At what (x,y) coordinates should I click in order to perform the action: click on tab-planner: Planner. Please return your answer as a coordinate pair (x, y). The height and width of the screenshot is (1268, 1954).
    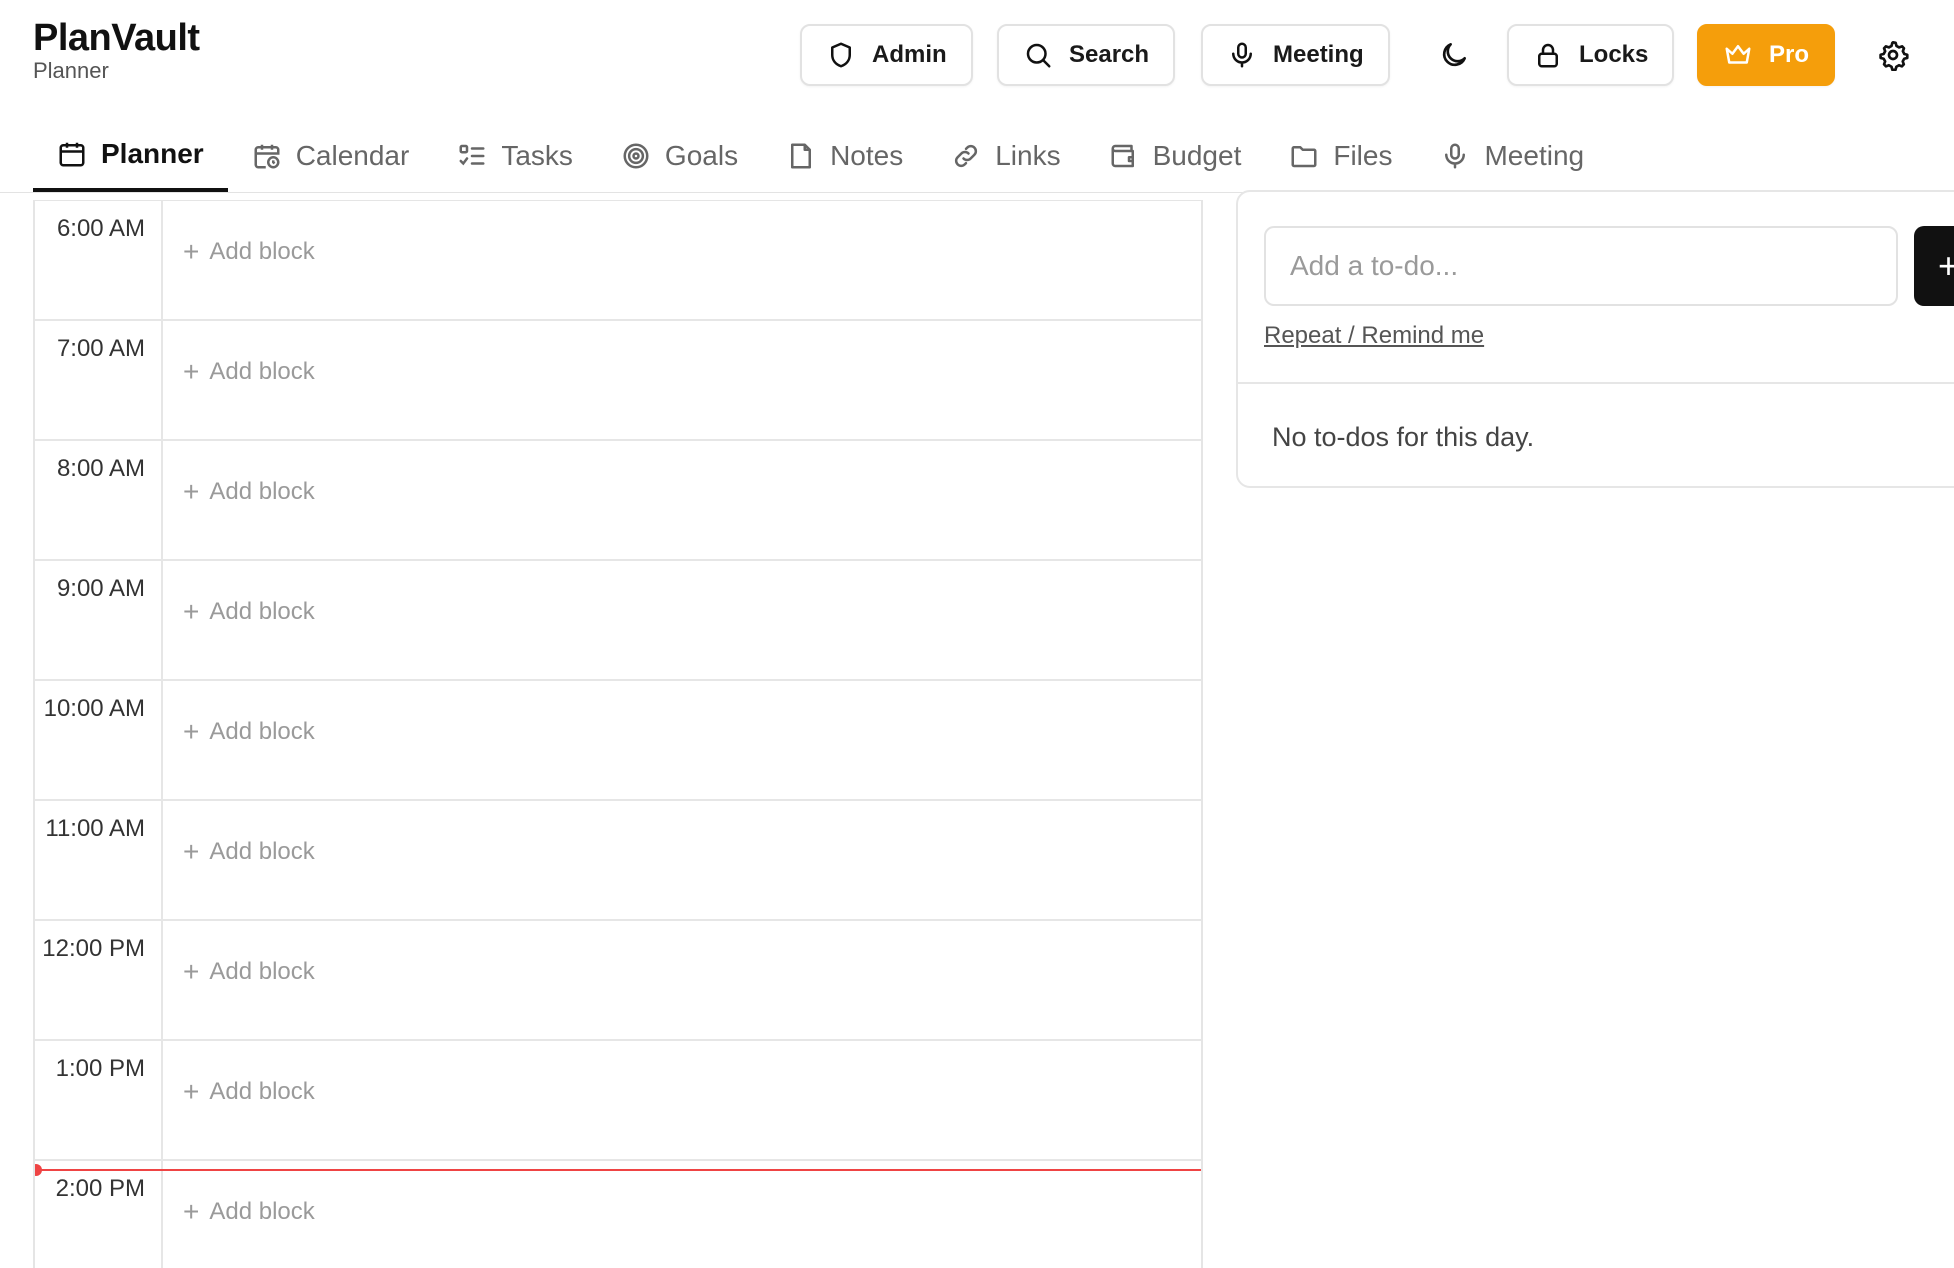
    Looking at the image, I should click on (130, 156).